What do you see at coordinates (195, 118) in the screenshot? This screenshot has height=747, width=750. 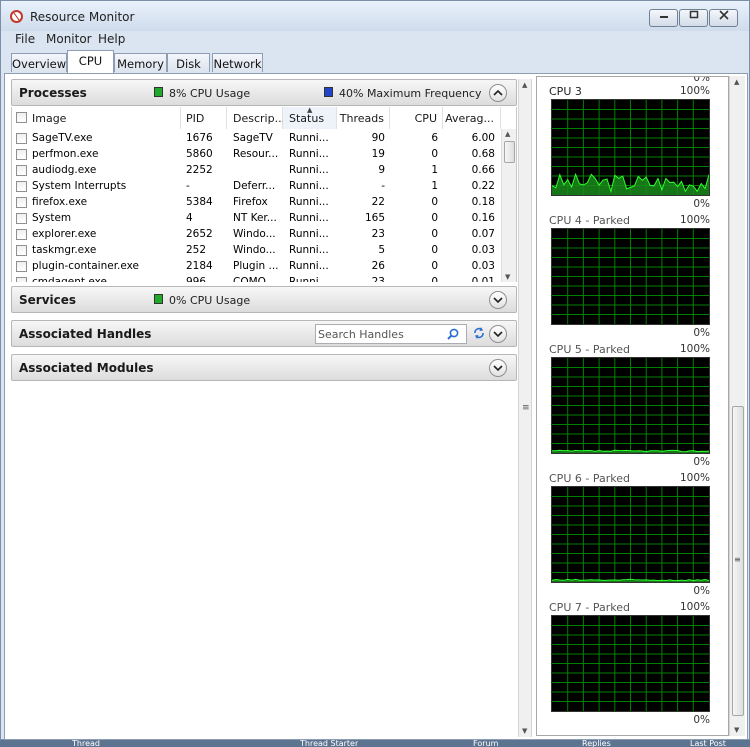 I see `column-pid-label: PID` at bounding box center [195, 118].